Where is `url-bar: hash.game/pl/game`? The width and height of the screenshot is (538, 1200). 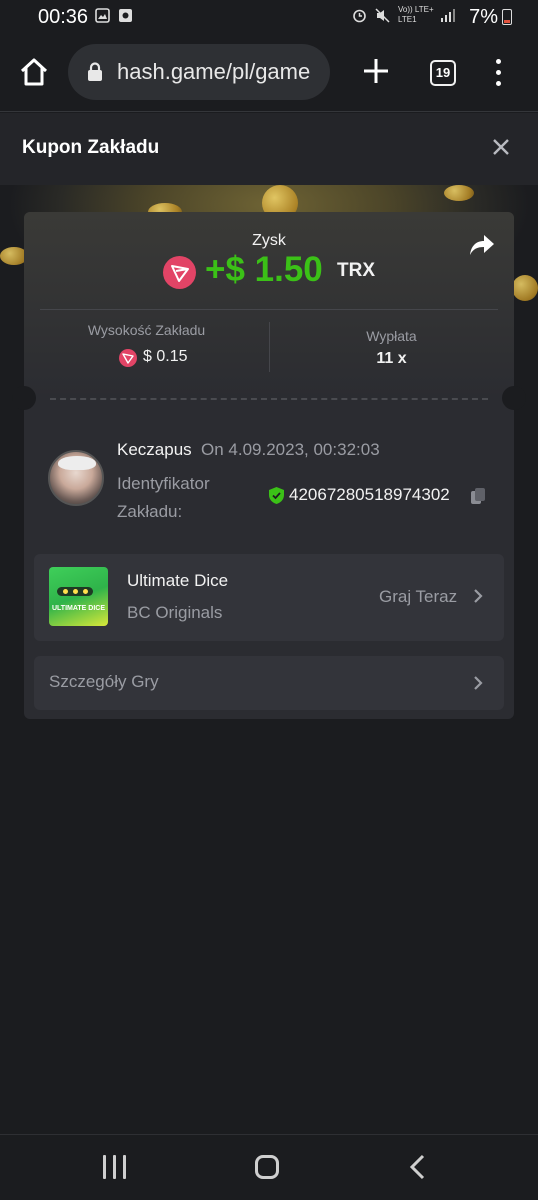
url-bar: hash.game/pl/game is located at coordinates (199, 72).